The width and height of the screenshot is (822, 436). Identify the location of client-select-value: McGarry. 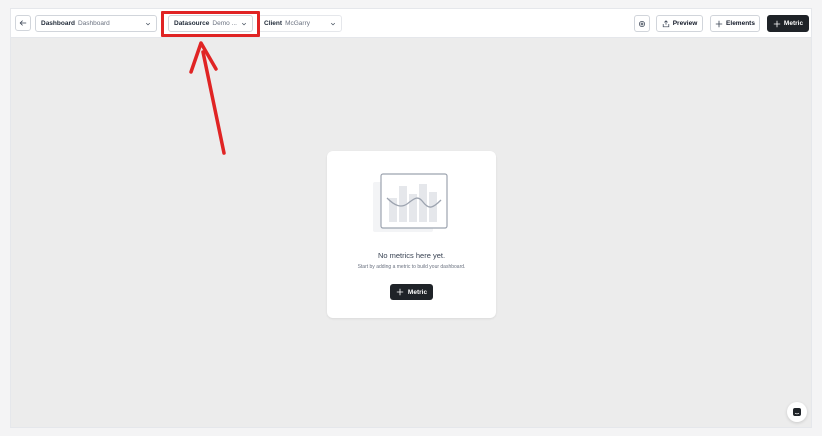
(297, 23).